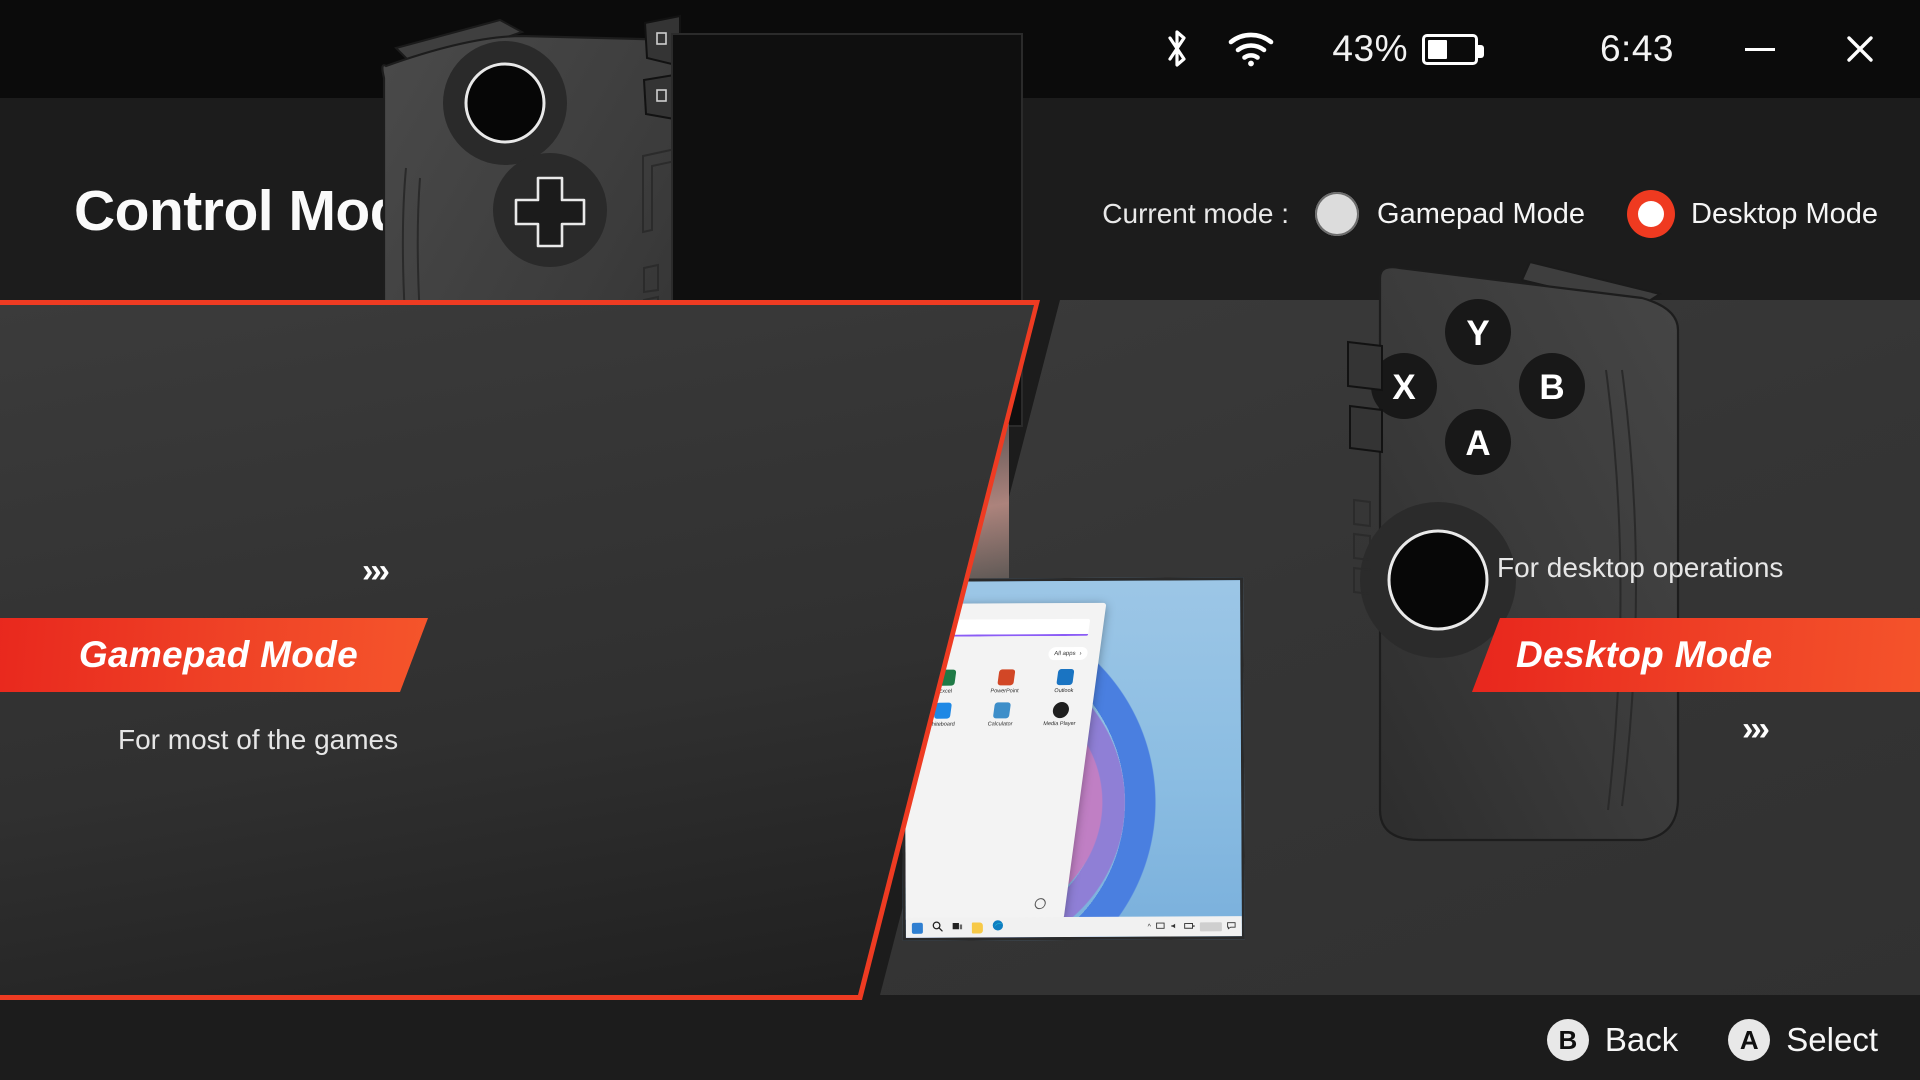 The image size is (1920, 1080). Describe the element at coordinates (1196, 213) in the screenshot. I see `current-mode-label: Current mode :` at that location.